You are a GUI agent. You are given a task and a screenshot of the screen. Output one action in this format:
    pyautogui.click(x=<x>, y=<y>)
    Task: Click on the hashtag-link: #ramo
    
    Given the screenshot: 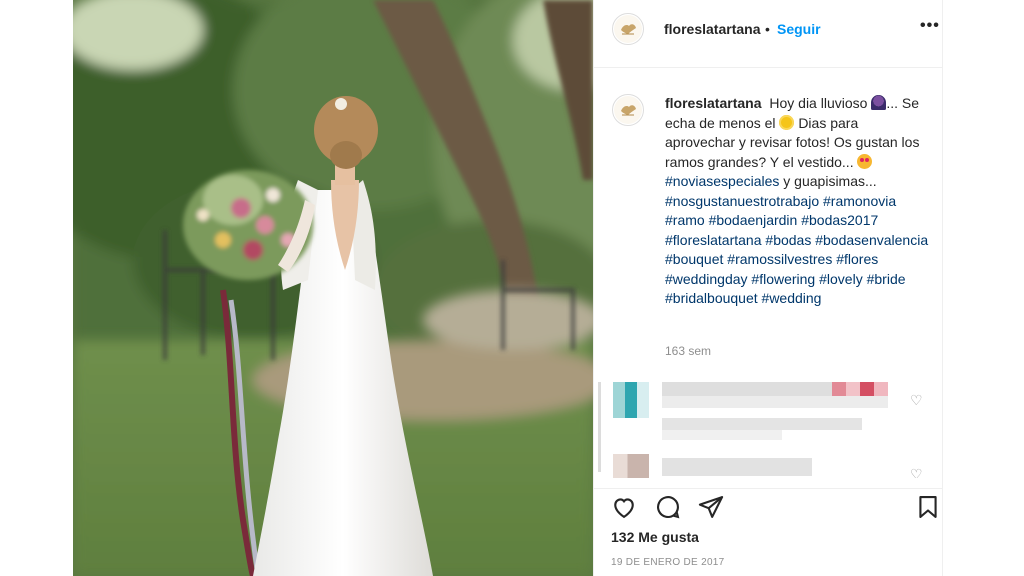 What is the action you would take?
    pyautogui.click(x=685, y=220)
    